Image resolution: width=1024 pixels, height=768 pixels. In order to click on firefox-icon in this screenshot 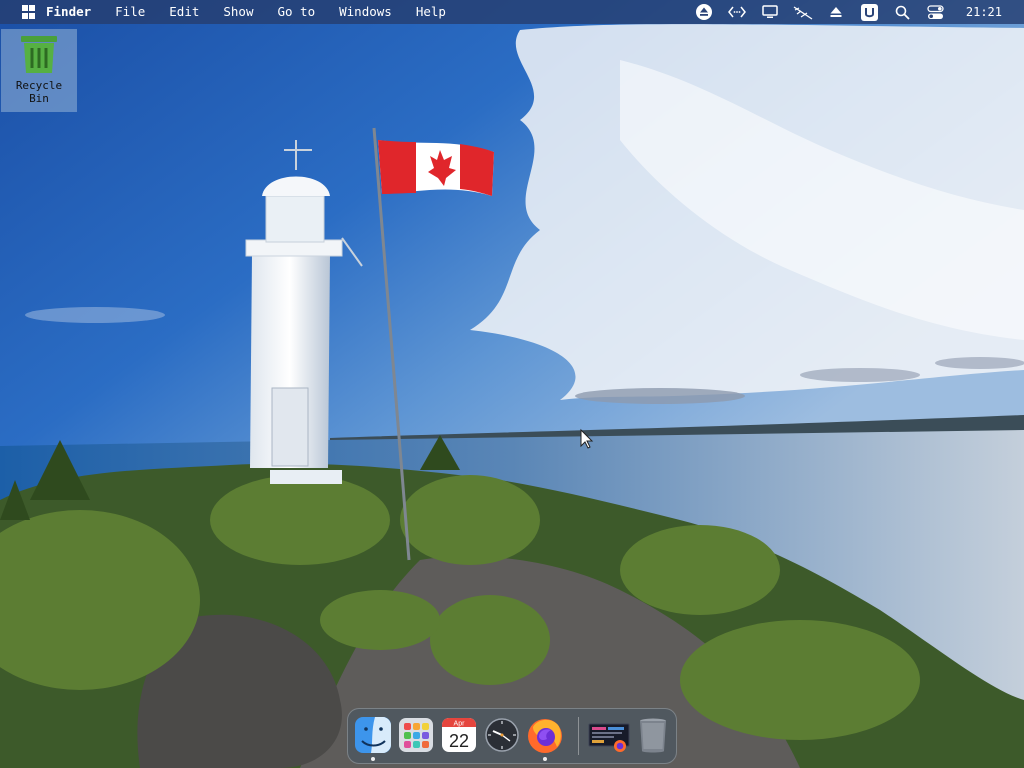, I will do `click(545, 736)`.